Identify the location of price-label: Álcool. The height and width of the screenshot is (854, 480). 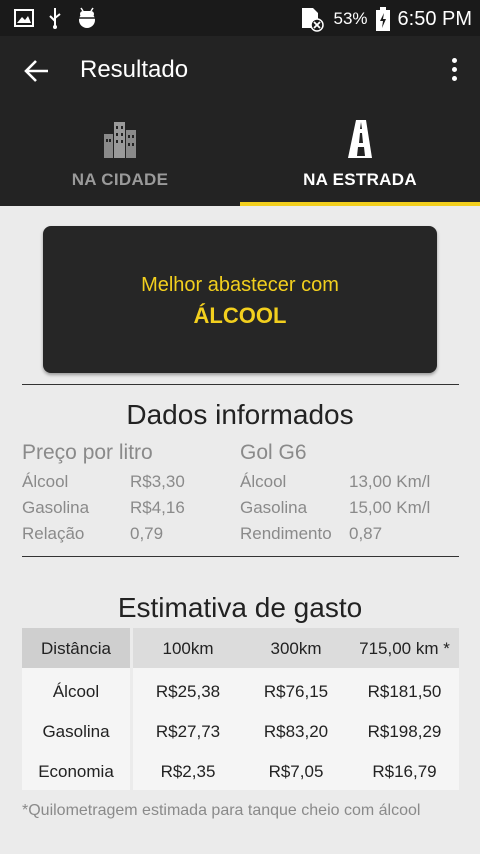
(45, 481).